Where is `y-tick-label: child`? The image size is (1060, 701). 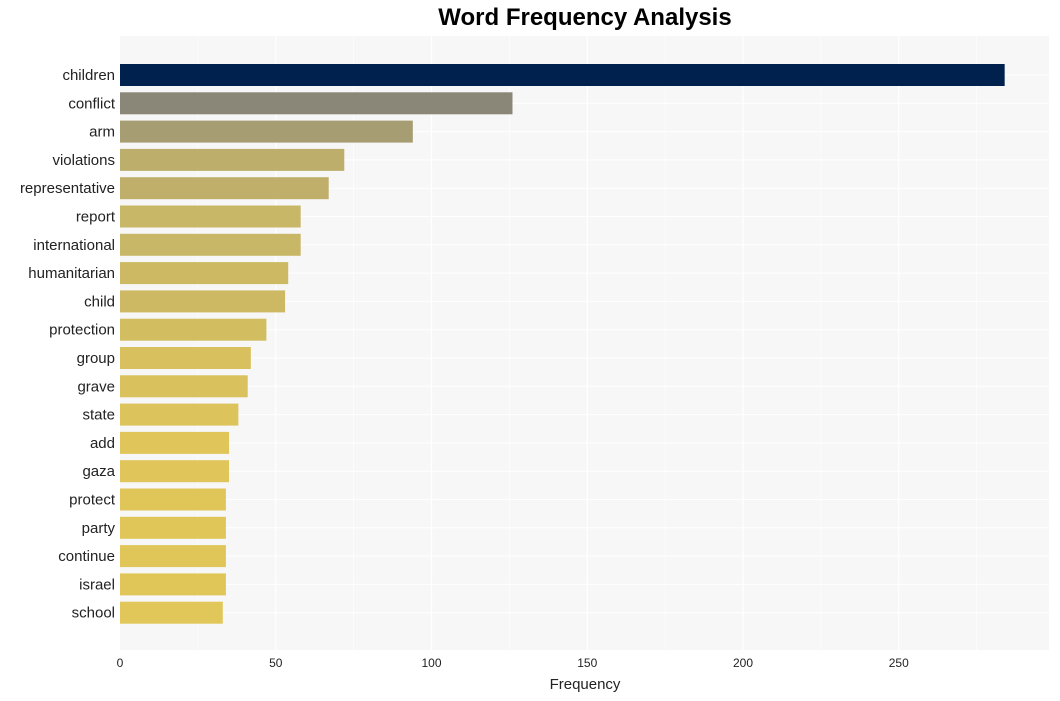 y-tick-label: child is located at coordinates (99, 301).